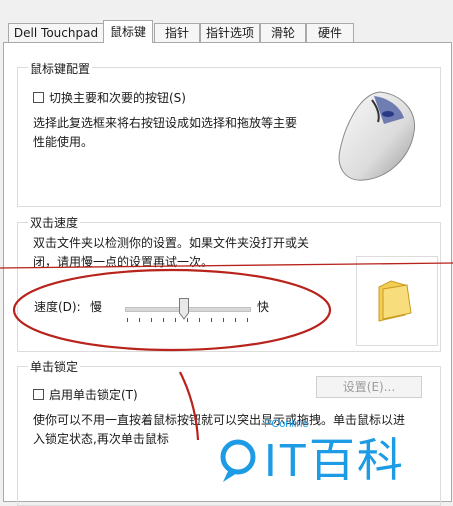 The width and height of the screenshot is (453, 506). What do you see at coordinates (177, 32) in the screenshot?
I see `tab-pointers: 指针` at bounding box center [177, 32].